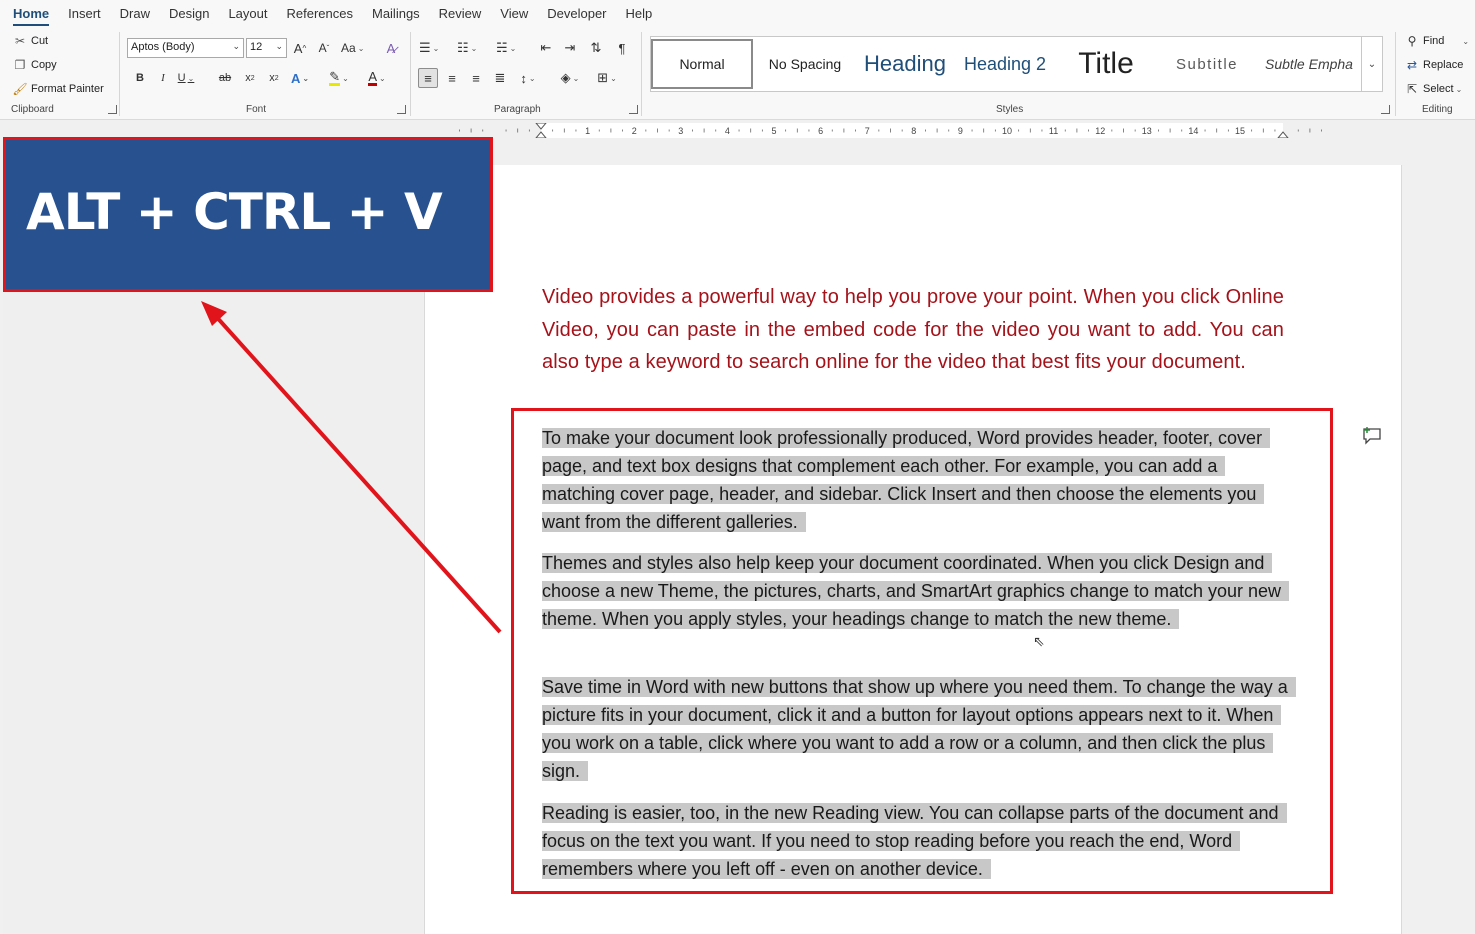 The width and height of the screenshot is (1475, 934). I want to click on pilcrow-icon: ¶, so click(622, 48).